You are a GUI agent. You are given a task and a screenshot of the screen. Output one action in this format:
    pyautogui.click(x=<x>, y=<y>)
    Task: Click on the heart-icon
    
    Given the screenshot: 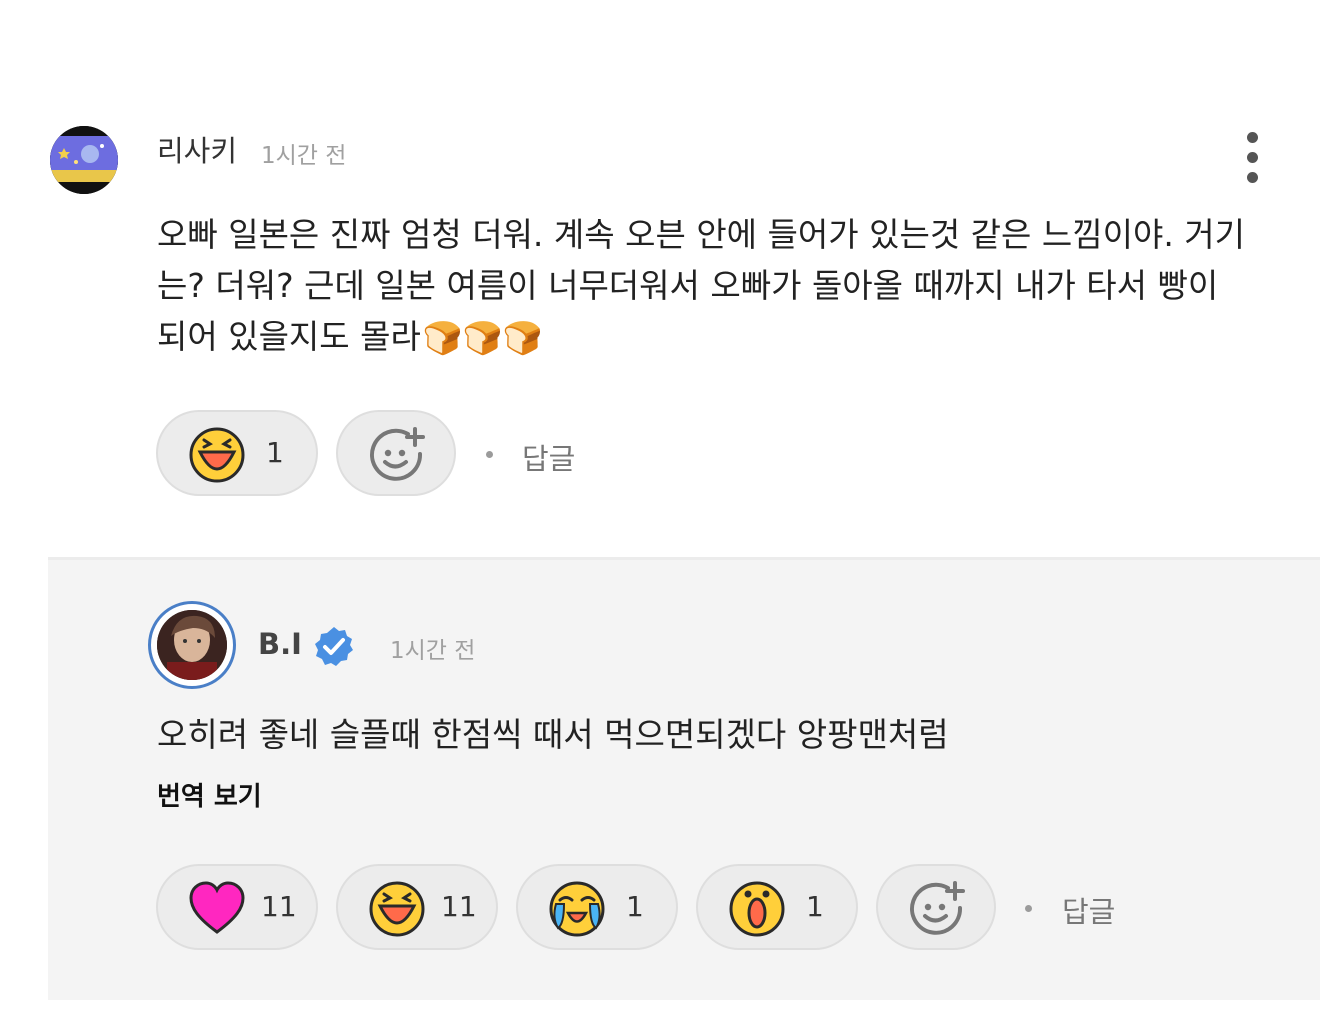 What is the action you would take?
    pyautogui.click(x=217, y=907)
    